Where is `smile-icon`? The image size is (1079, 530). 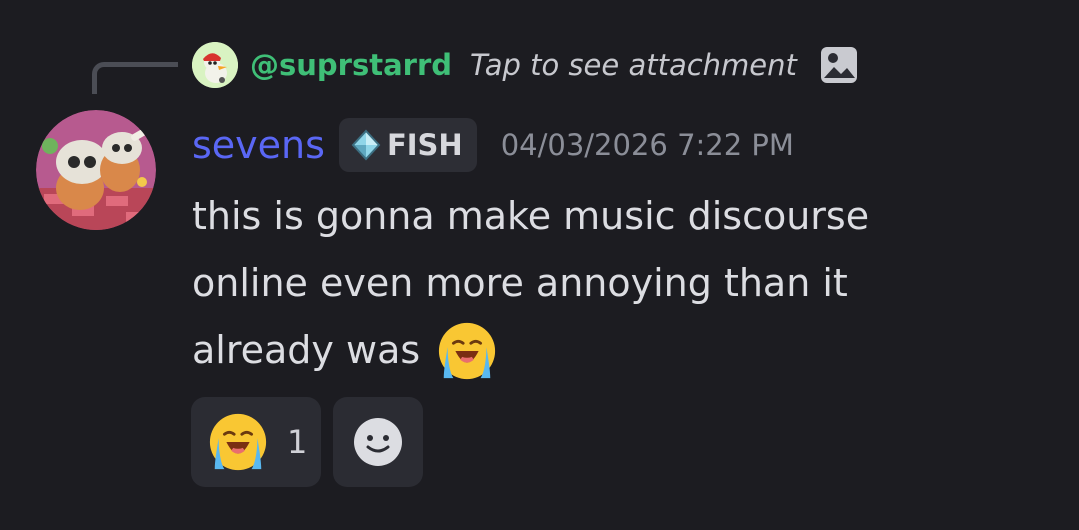
smile-icon is located at coordinates (378, 442).